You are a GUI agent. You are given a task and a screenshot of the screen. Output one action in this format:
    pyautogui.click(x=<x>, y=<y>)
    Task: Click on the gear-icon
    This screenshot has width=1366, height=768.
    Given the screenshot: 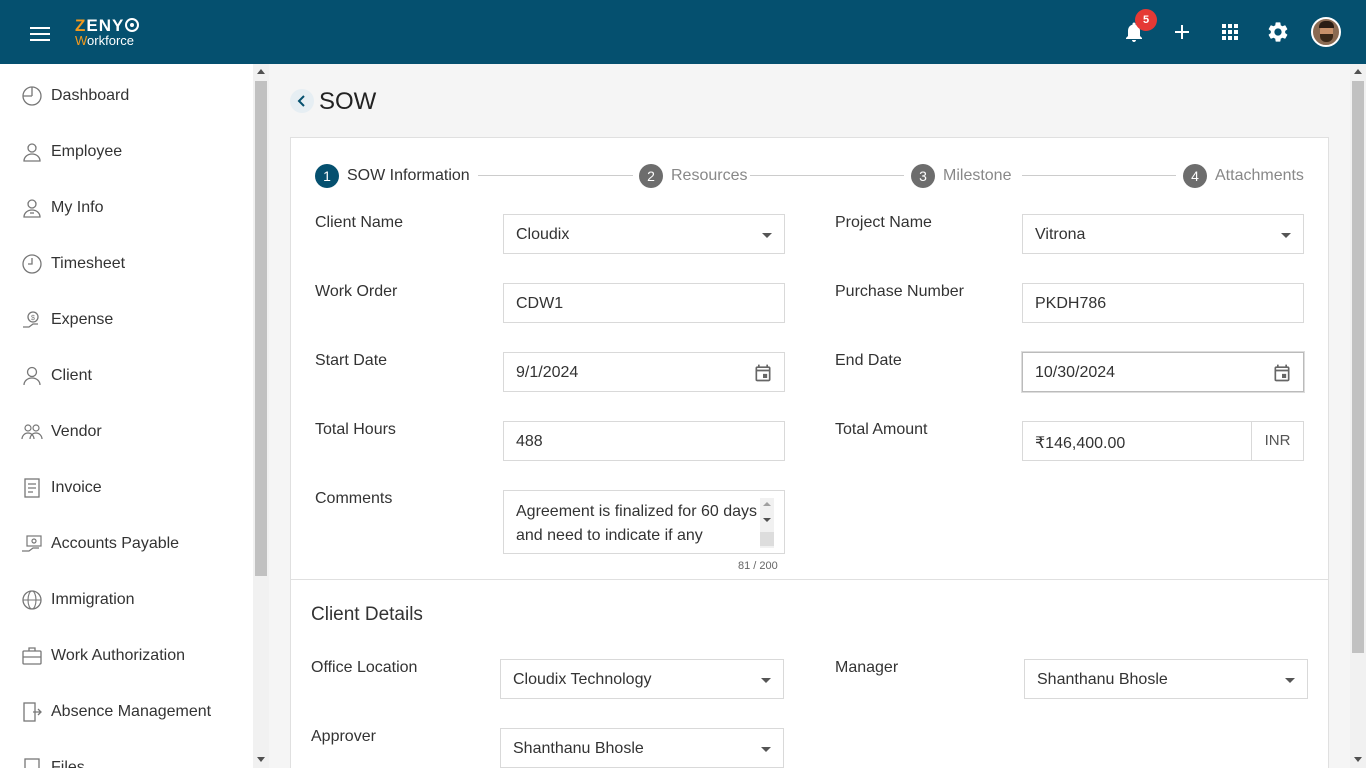 What is the action you would take?
    pyautogui.click(x=1278, y=32)
    